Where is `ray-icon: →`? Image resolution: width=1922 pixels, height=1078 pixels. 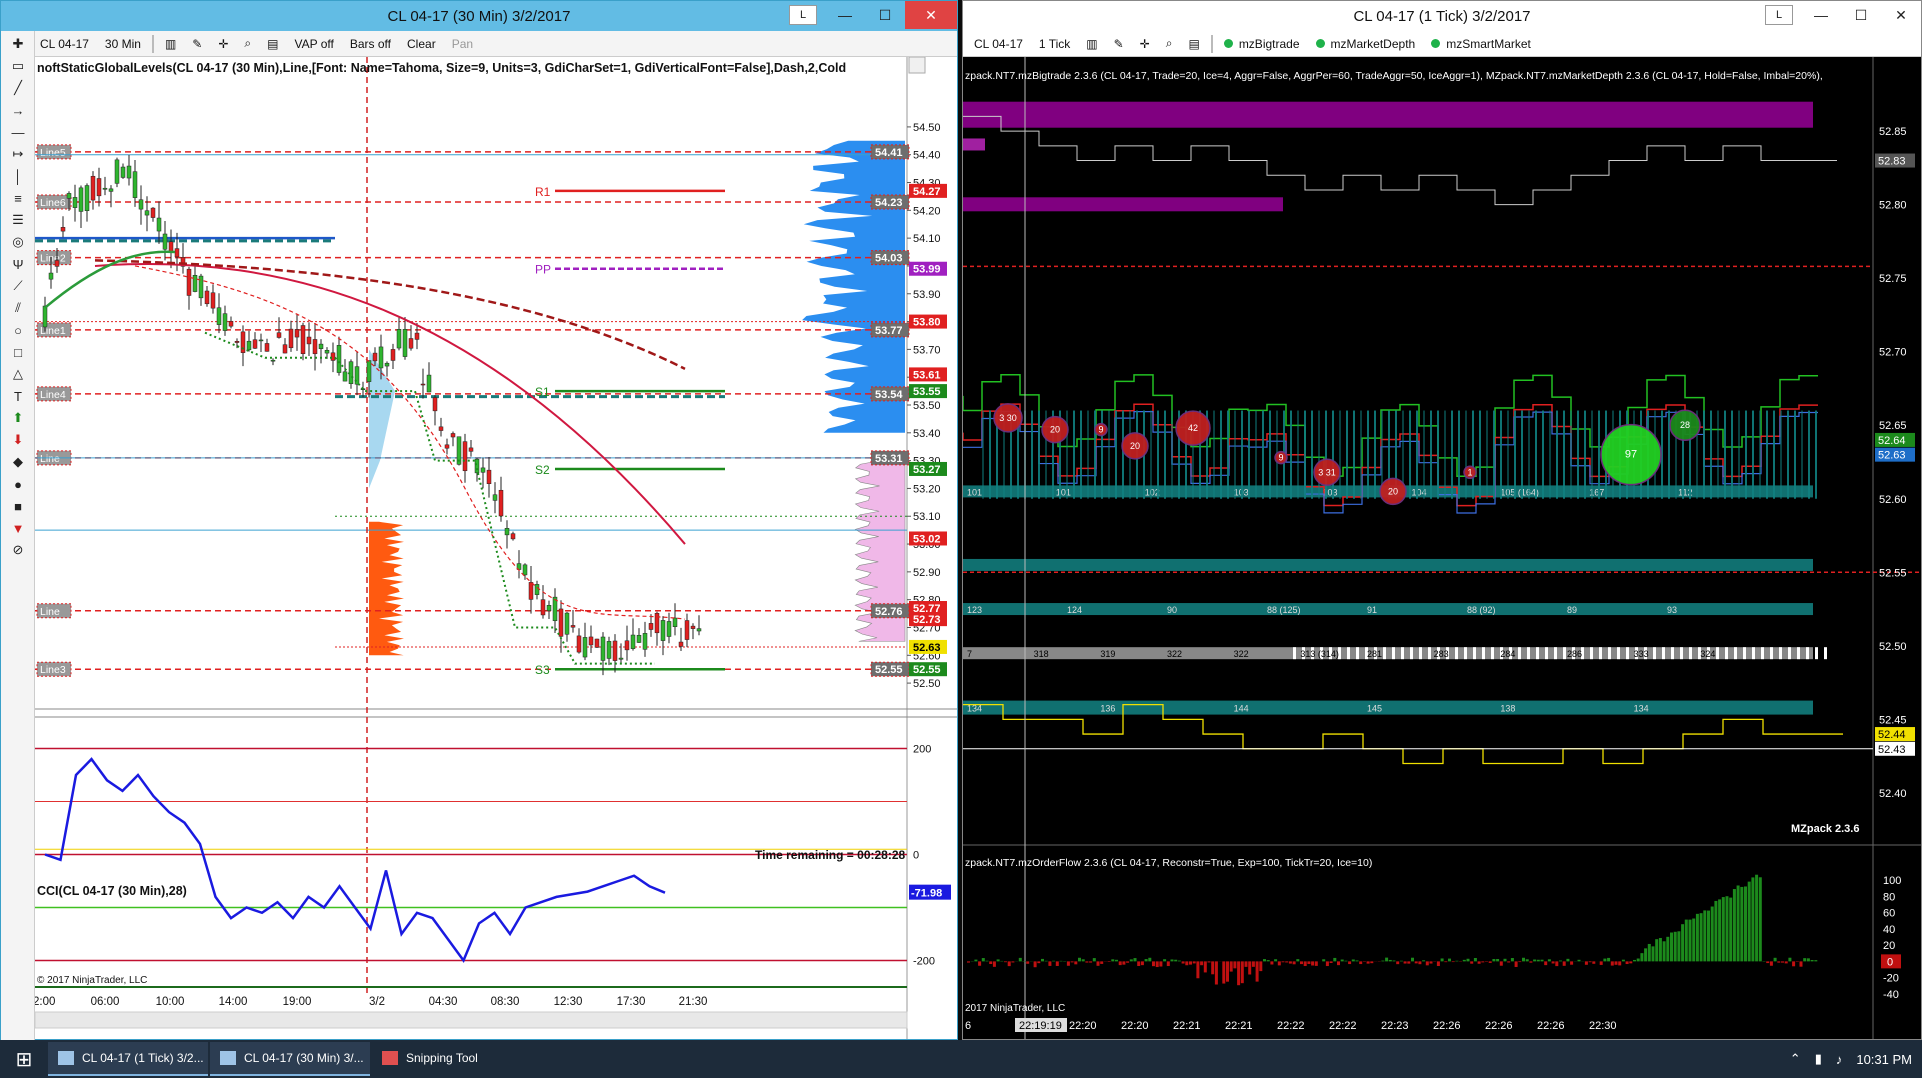 ray-icon: → is located at coordinates (18, 110).